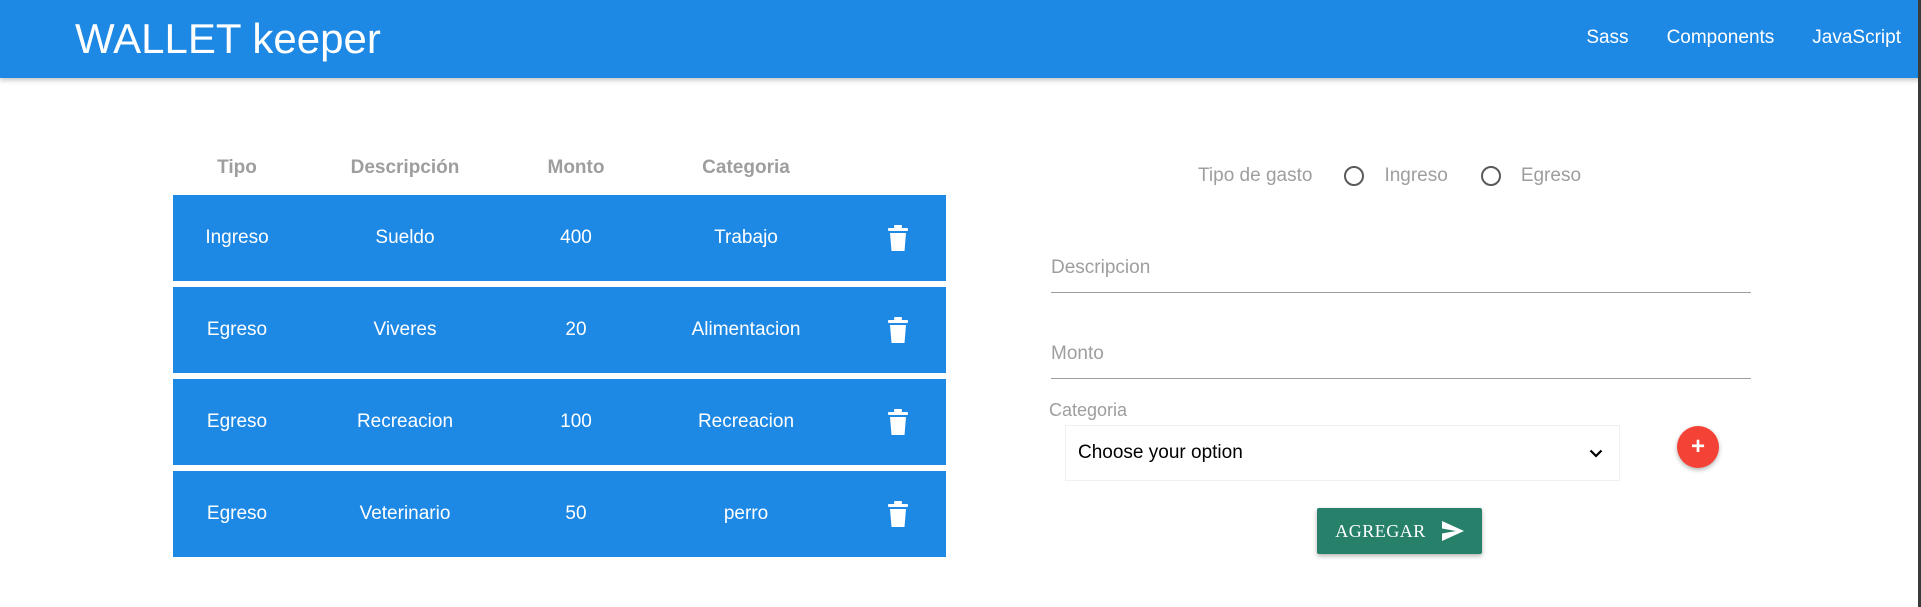 The width and height of the screenshot is (1921, 607). I want to click on radio-egreso-label: Egreso, so click(1551, 176).